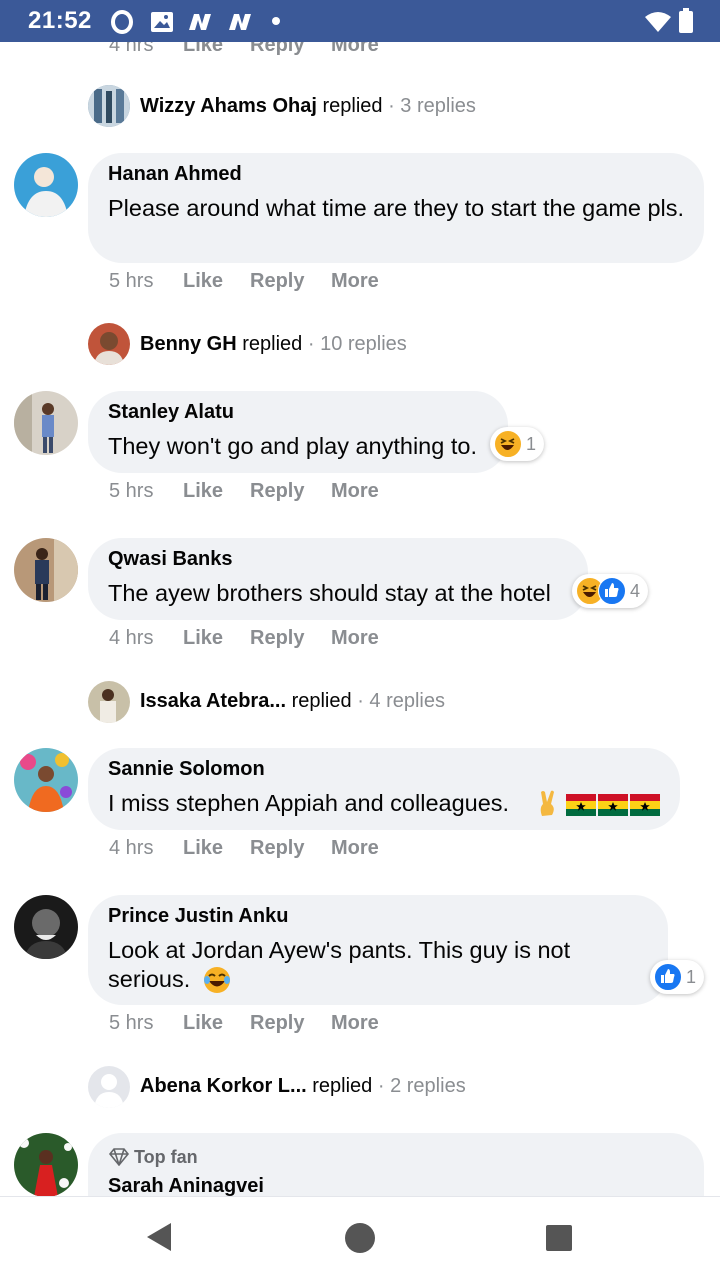 Image resolution: width=720 pixels, height=1280 pixels. Describe the element at coordinates (276, 21) in the screenshot. I see `notification-dot-icon` at that location.